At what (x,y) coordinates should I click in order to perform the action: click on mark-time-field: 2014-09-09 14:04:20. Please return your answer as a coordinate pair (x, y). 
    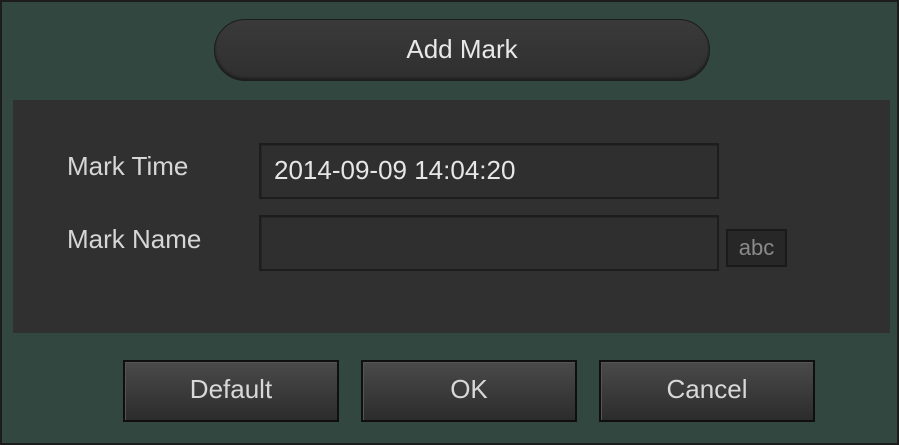
    Looking at the image, I should click on (489, 171).